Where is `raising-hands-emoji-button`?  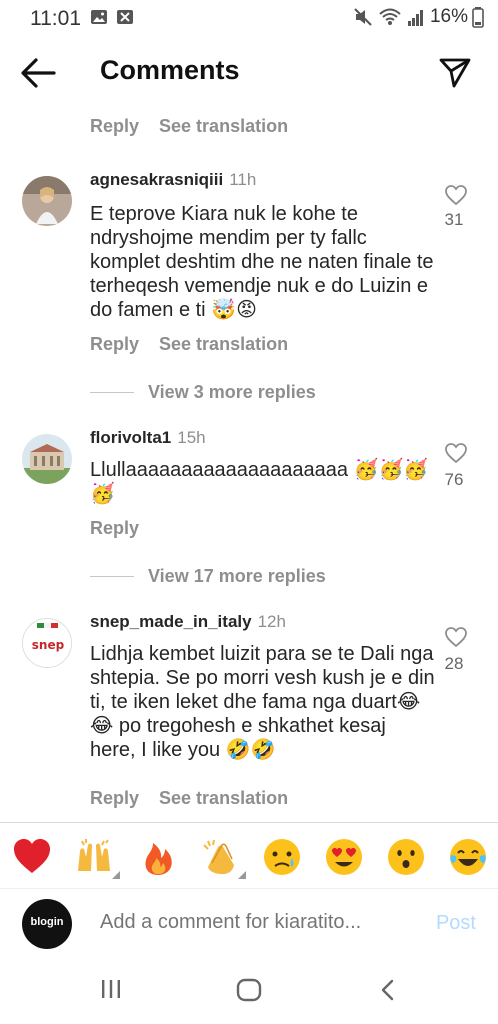 raising-hands-emoji-button is located at coordinates (97, 858).